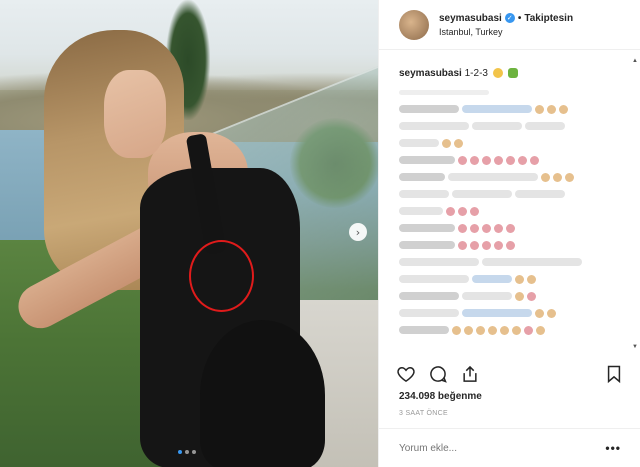 Image resolution: width=640 pixels, height=467 pixels. What do you see at coordinates (613, 448) in the screenshot?
I see `more-options-icon: •••` at bounding box center [613, 448].